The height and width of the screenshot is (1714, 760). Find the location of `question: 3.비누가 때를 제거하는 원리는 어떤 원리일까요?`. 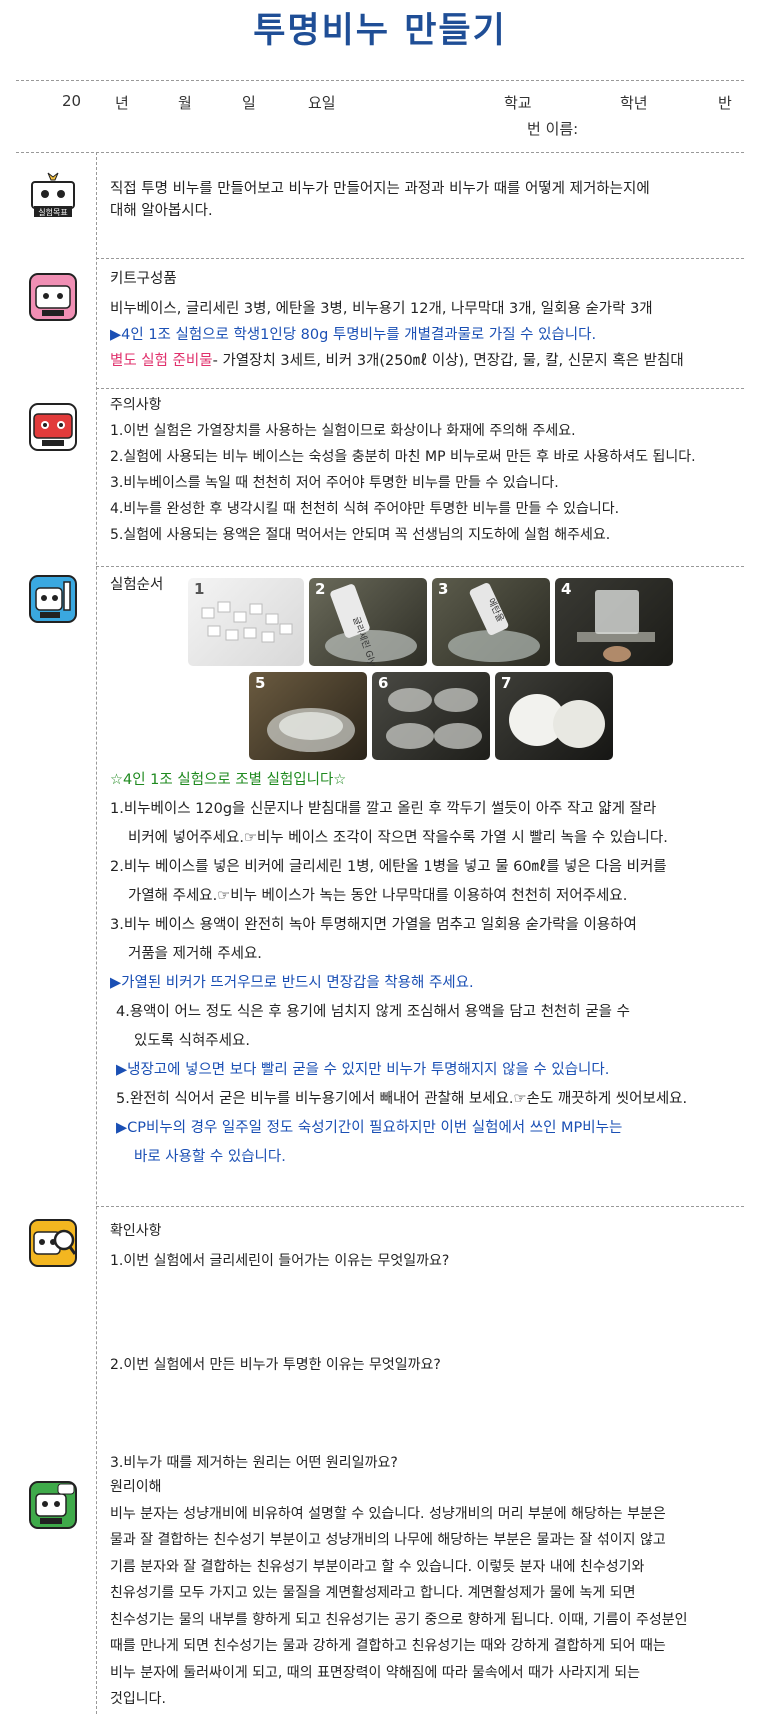

question: 3.비누가 때를 제거하는 원리는 어떤 원리일까요? is located at coordinates (254, 1463).